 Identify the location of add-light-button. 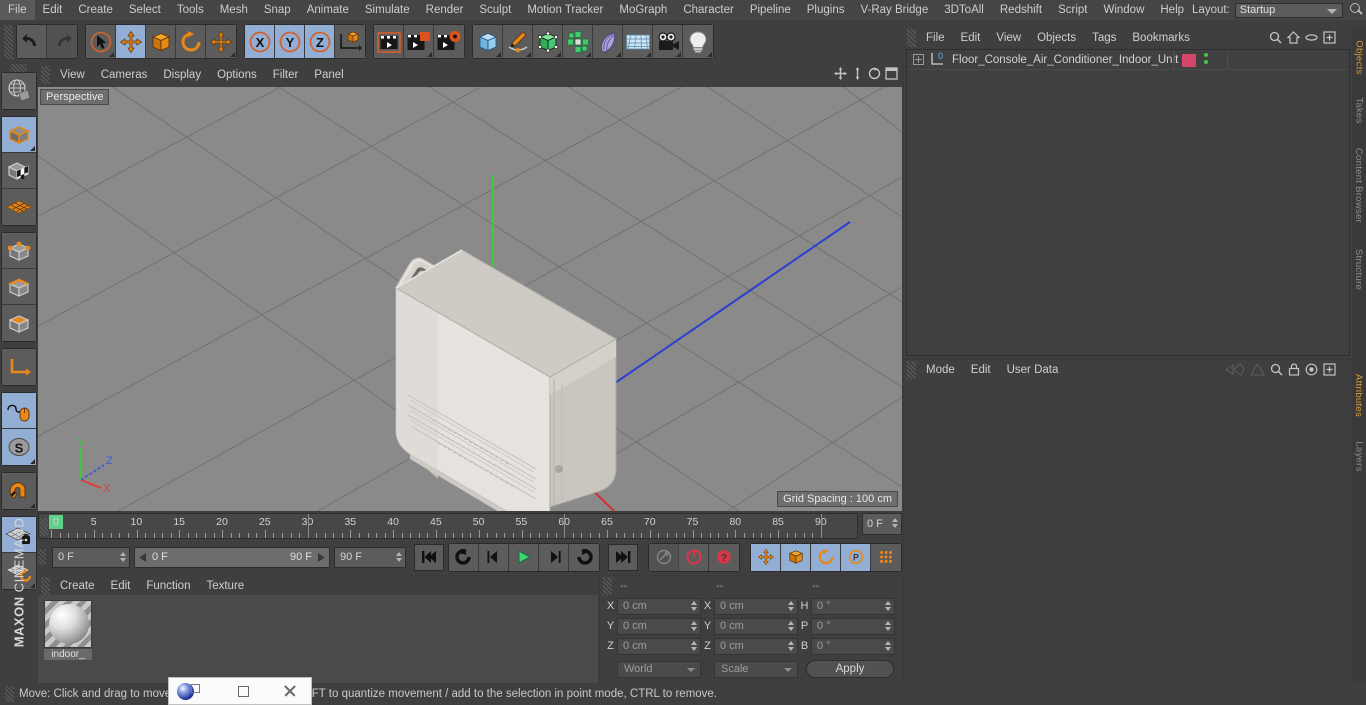
(698, 41).